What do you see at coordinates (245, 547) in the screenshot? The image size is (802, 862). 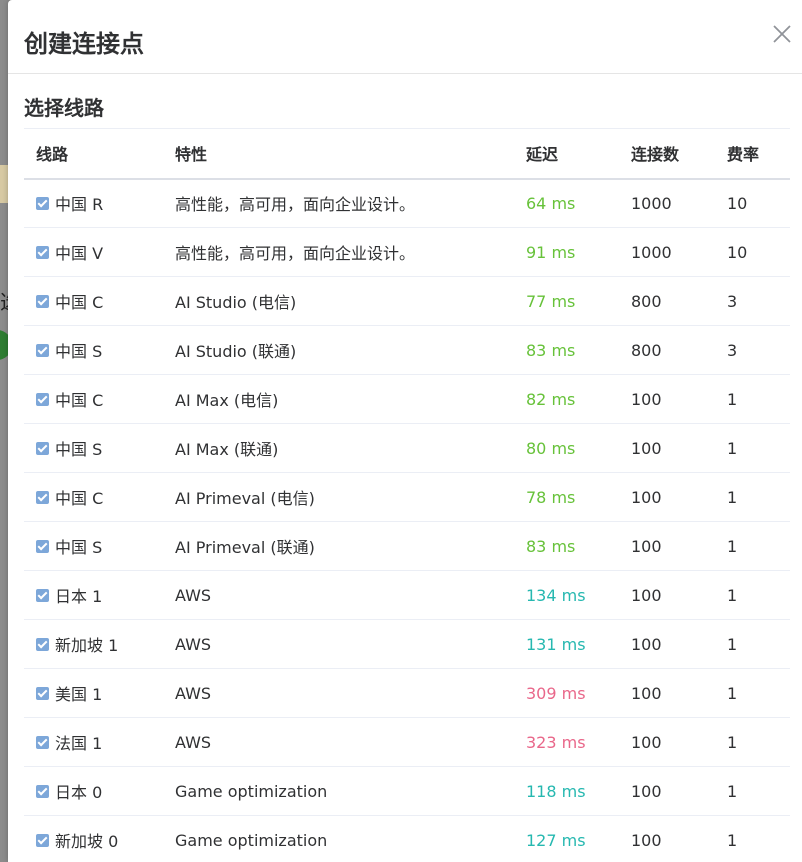 I see `feature-cell: AI Primeval (联通)` at bounding box center [245, 547].